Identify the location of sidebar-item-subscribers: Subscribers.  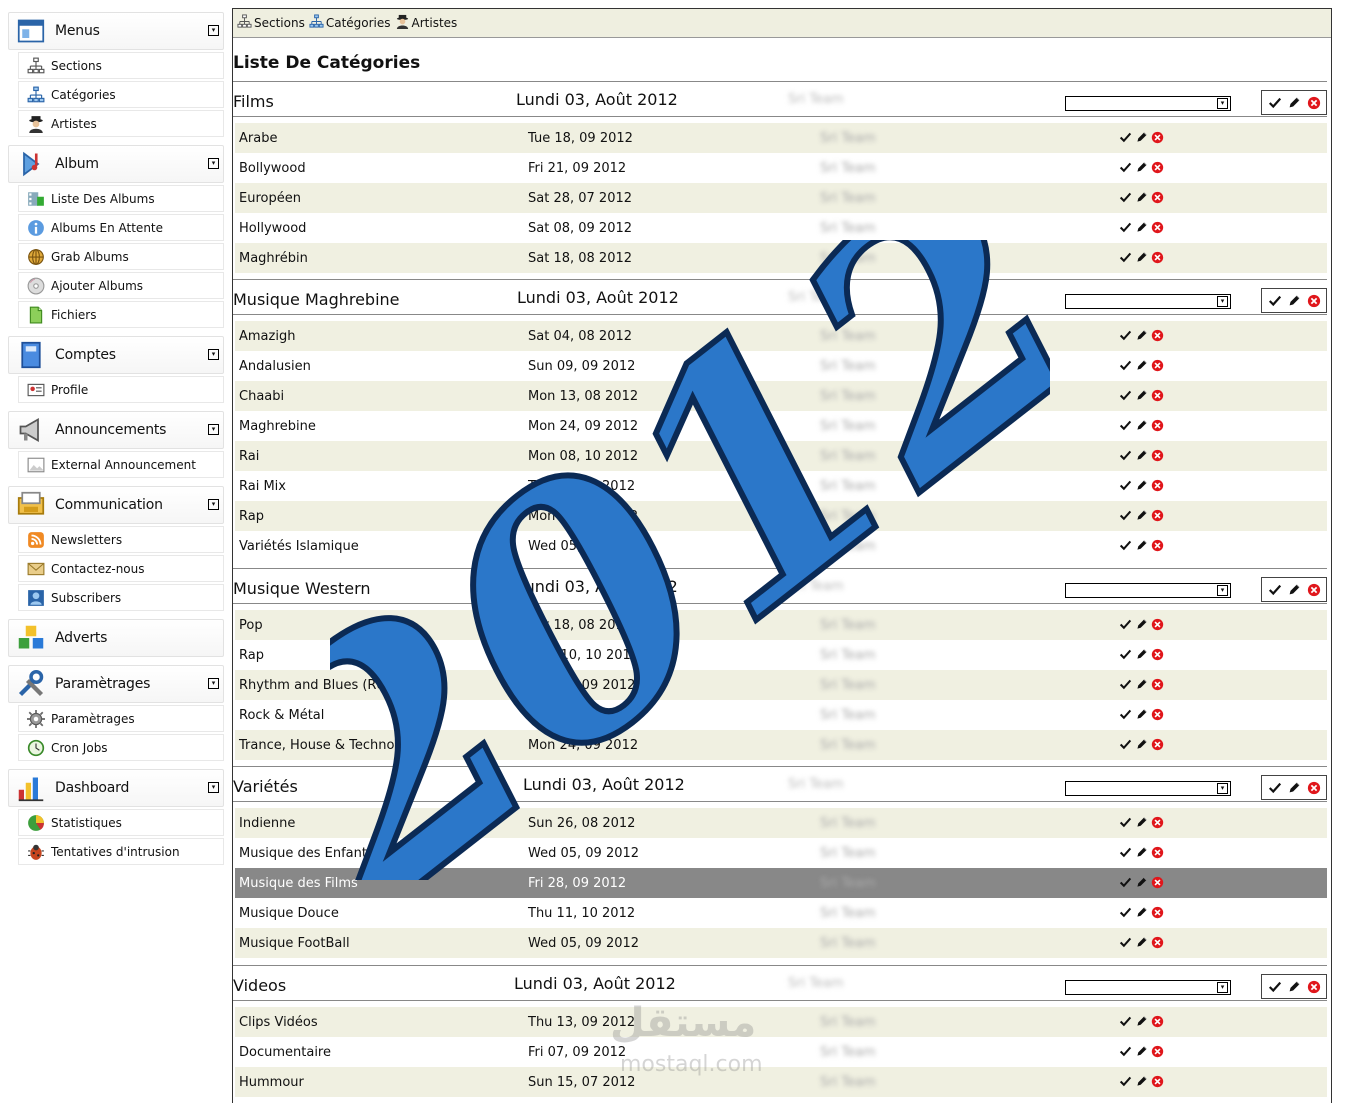
(121, 597).